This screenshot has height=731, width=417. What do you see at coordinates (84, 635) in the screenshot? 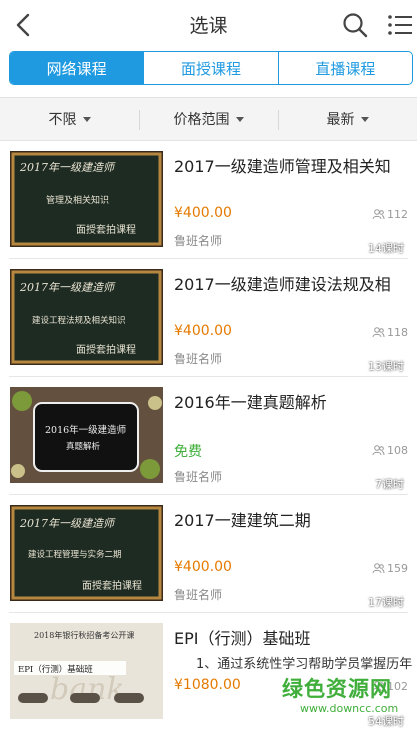
I see `svg-text: 2018年银行秋招备考公开课` at bounding box center [84, 635].